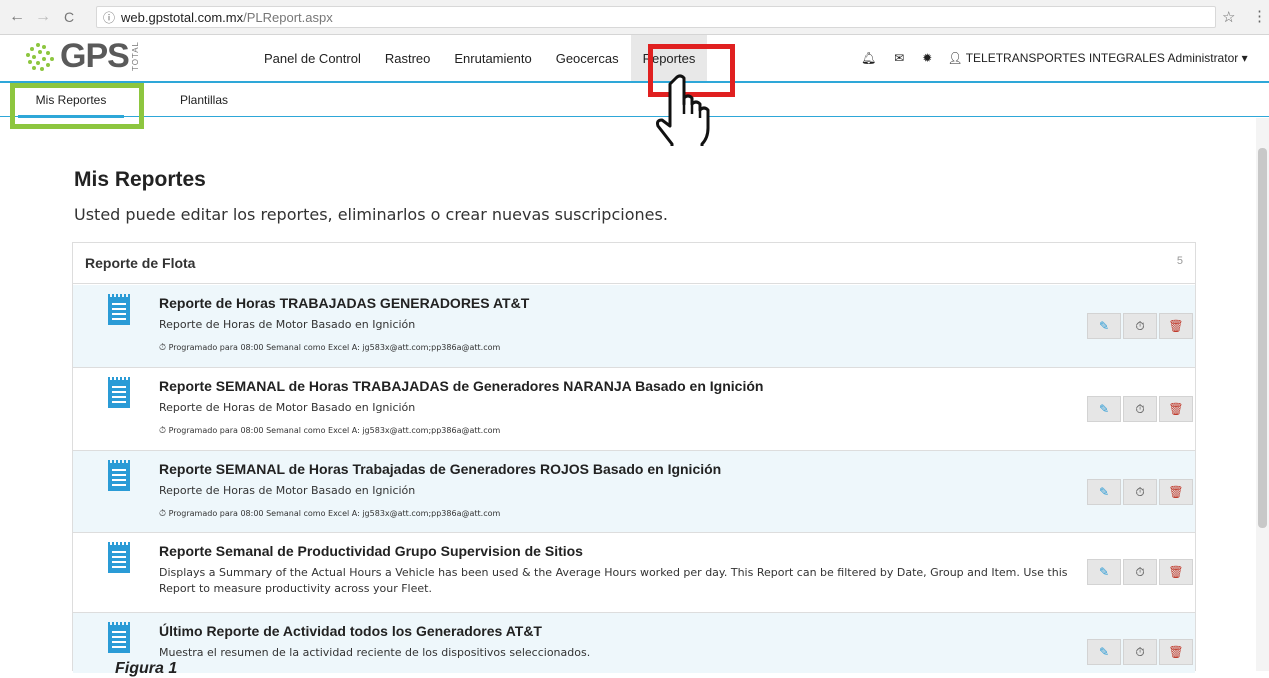 The image size is (1269, 678). I want to click on scrollbar-thumb, so click(1262, 338).